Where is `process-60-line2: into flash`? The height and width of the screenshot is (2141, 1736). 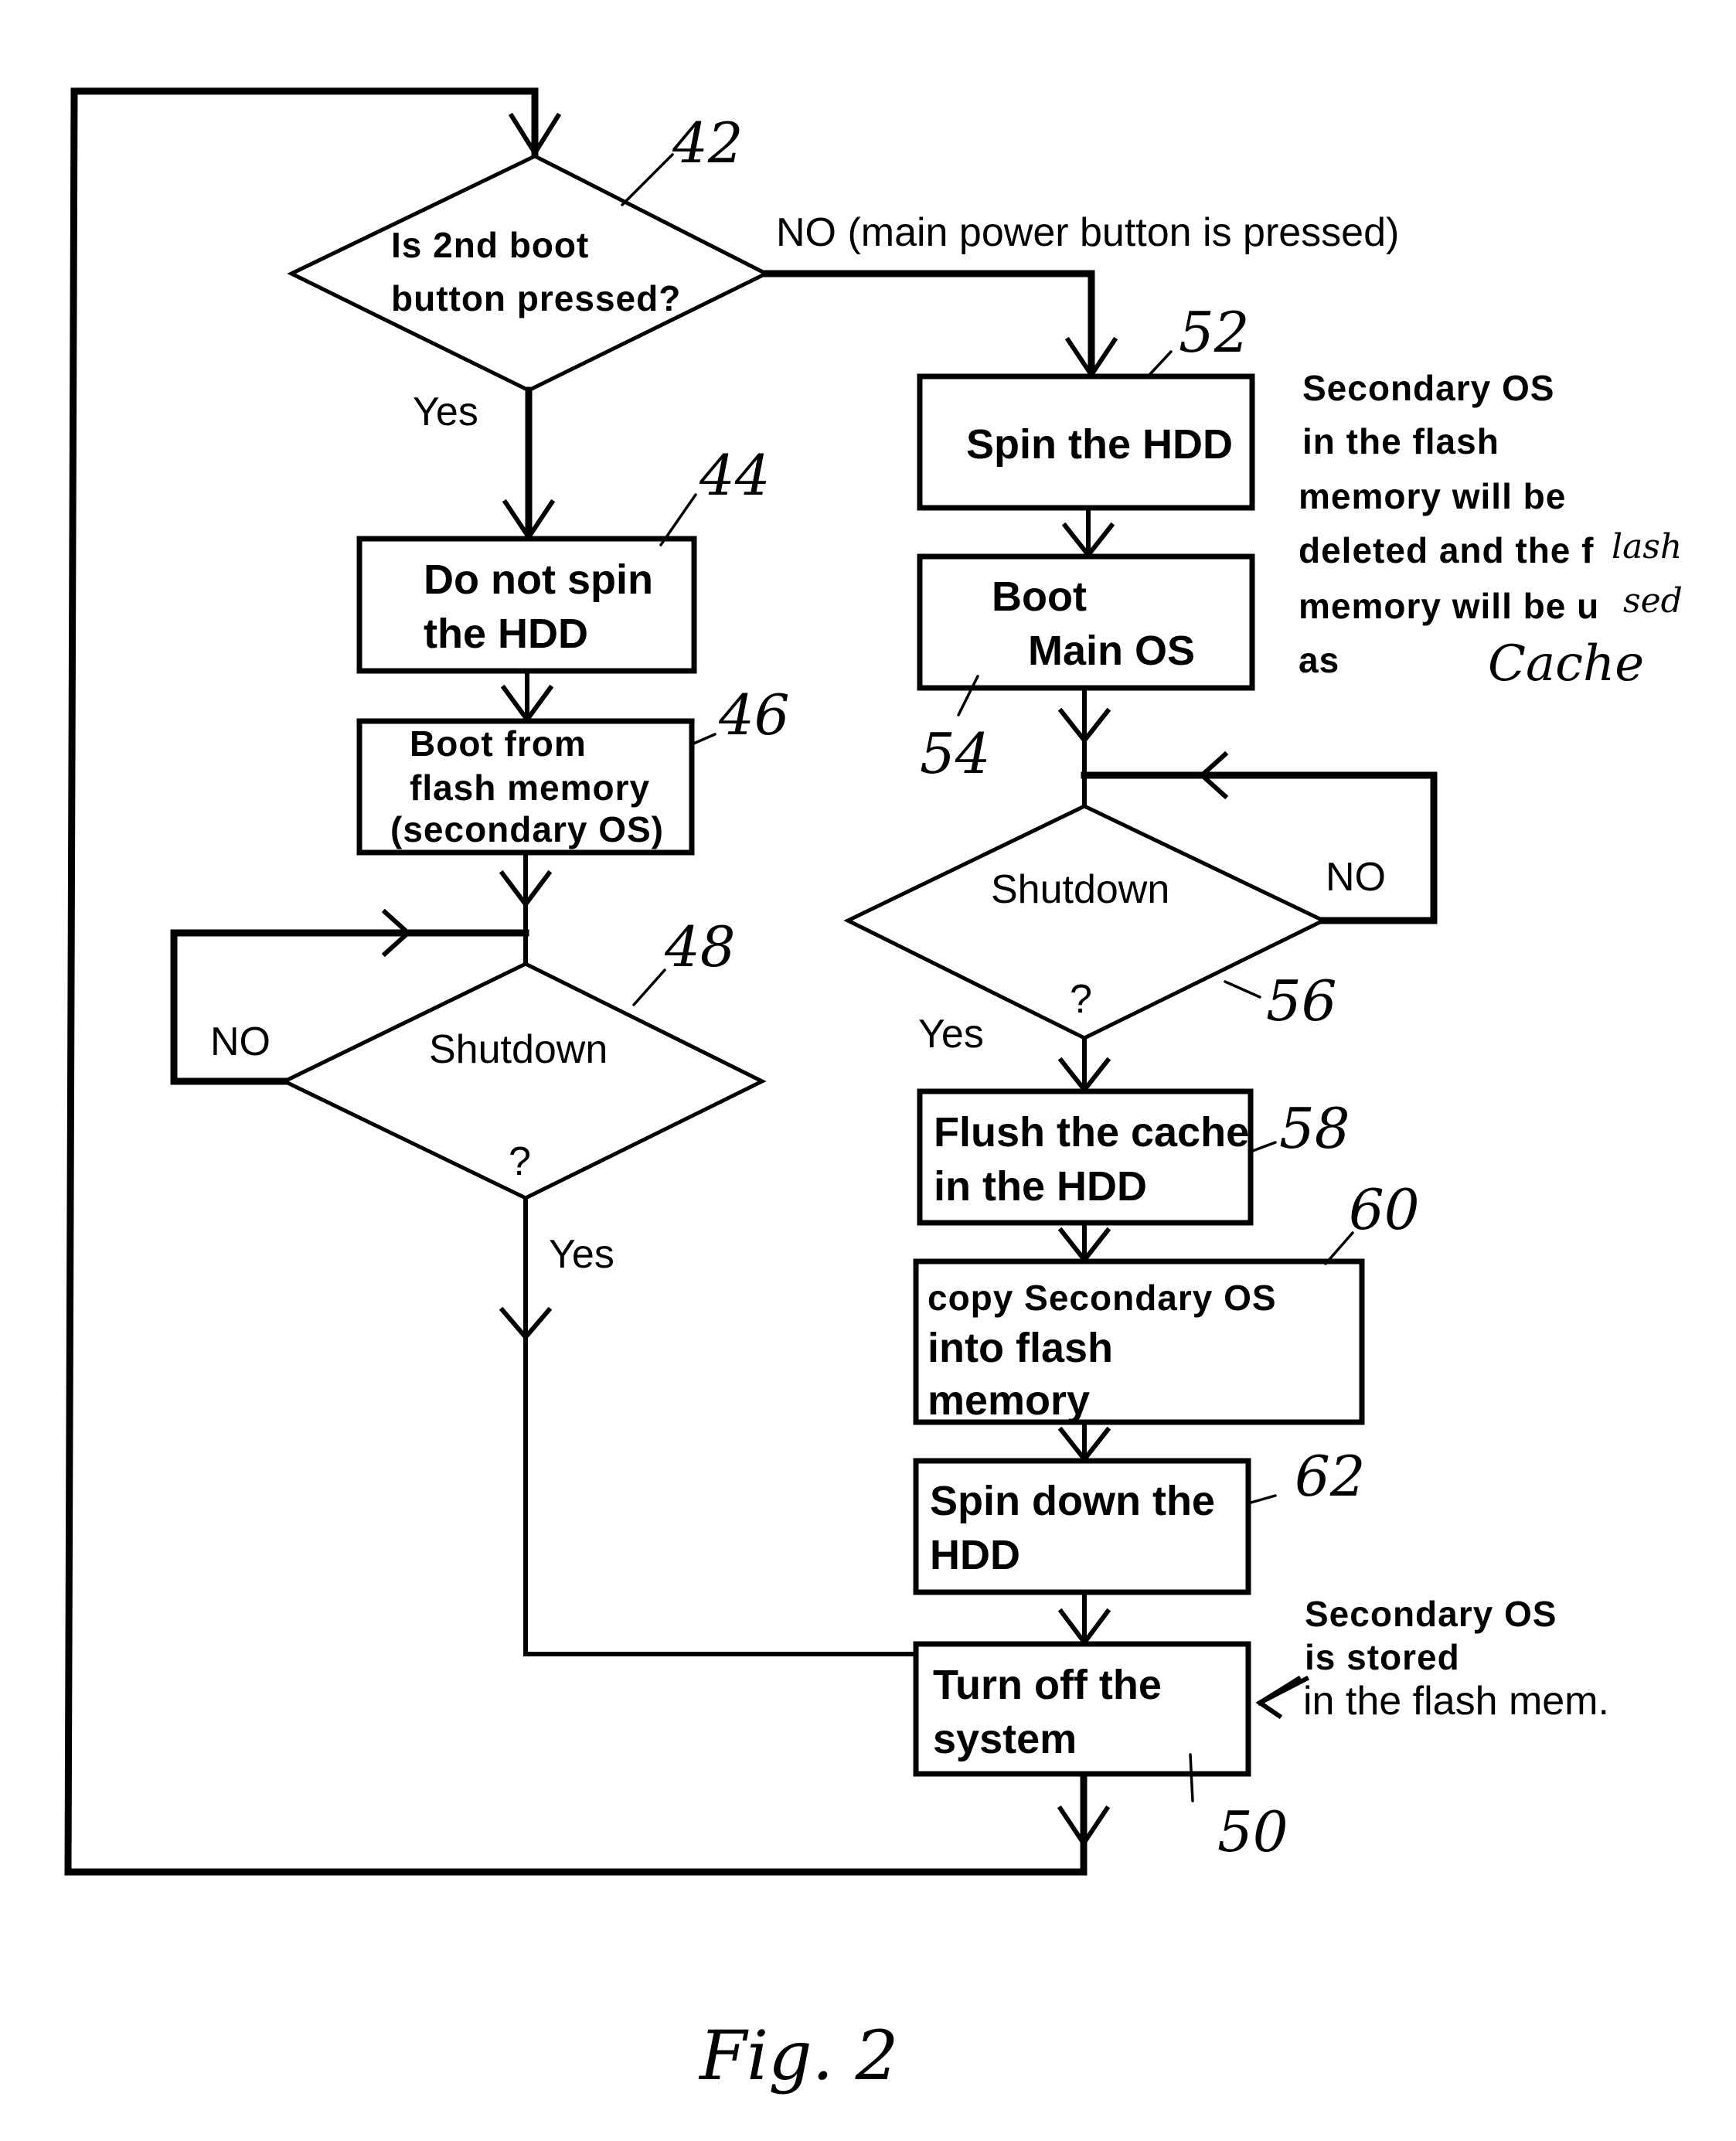
process-60-line2: into flash is located at coordinates (1021, 1348).